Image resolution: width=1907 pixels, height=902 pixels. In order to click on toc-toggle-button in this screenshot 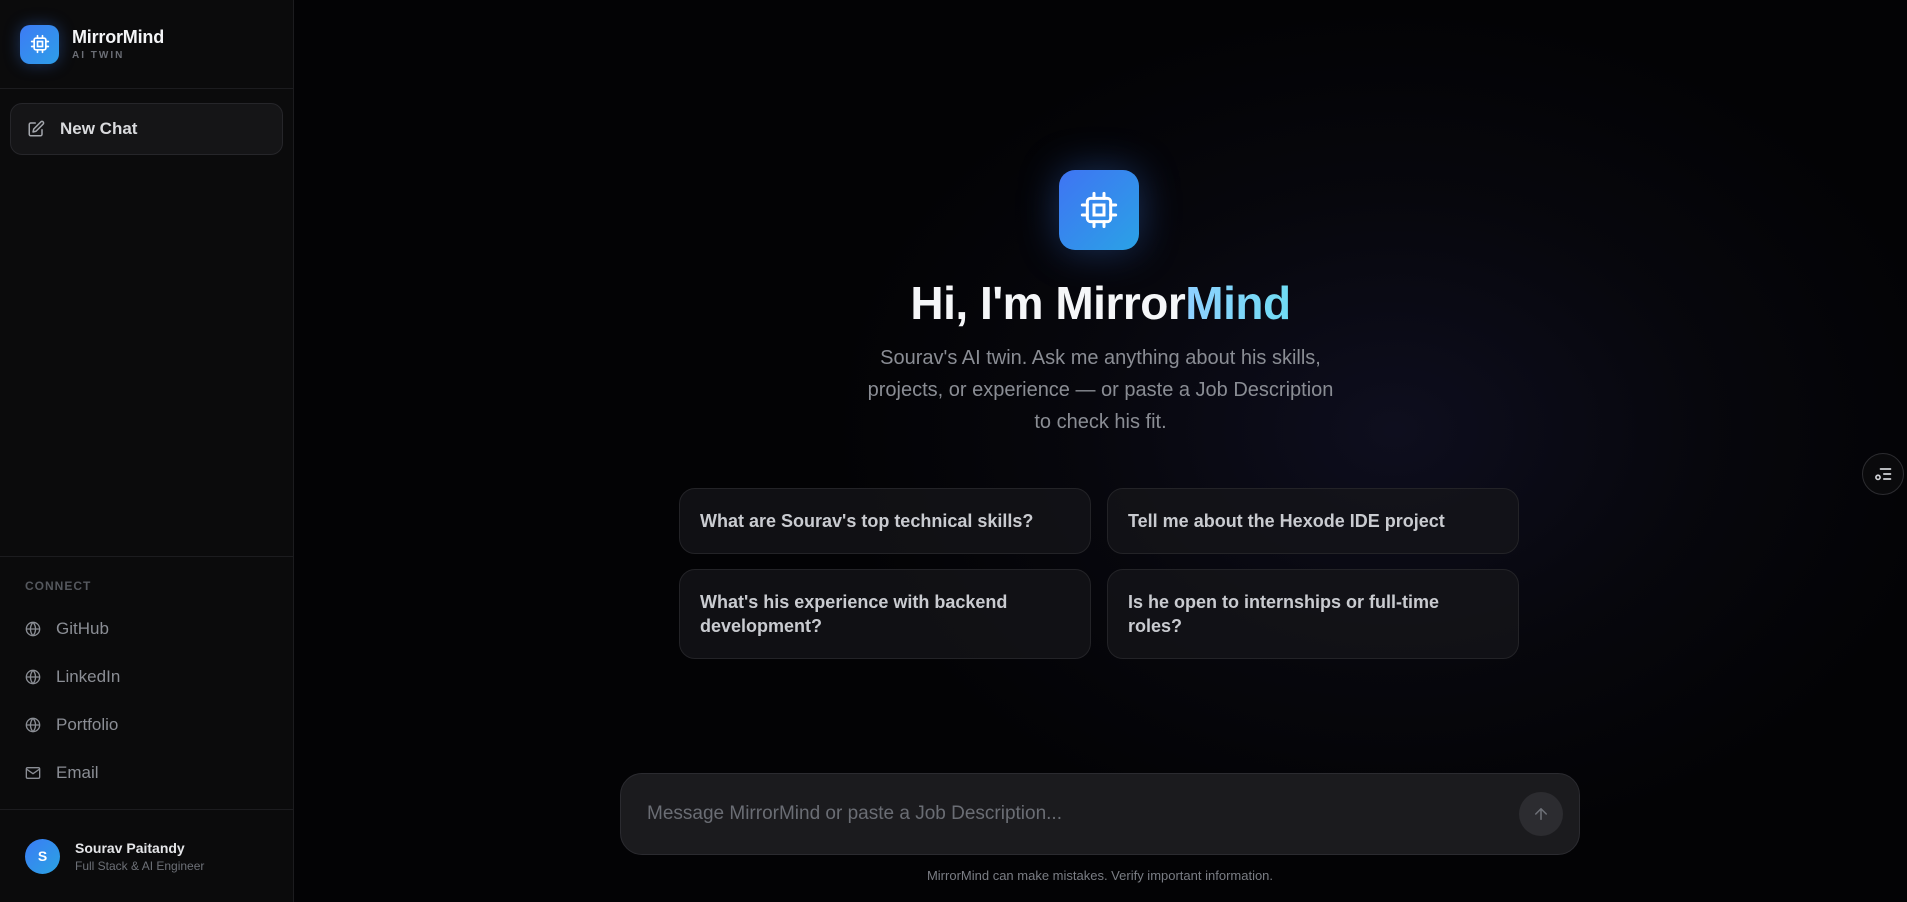, I will do `click(1883, 474)`.